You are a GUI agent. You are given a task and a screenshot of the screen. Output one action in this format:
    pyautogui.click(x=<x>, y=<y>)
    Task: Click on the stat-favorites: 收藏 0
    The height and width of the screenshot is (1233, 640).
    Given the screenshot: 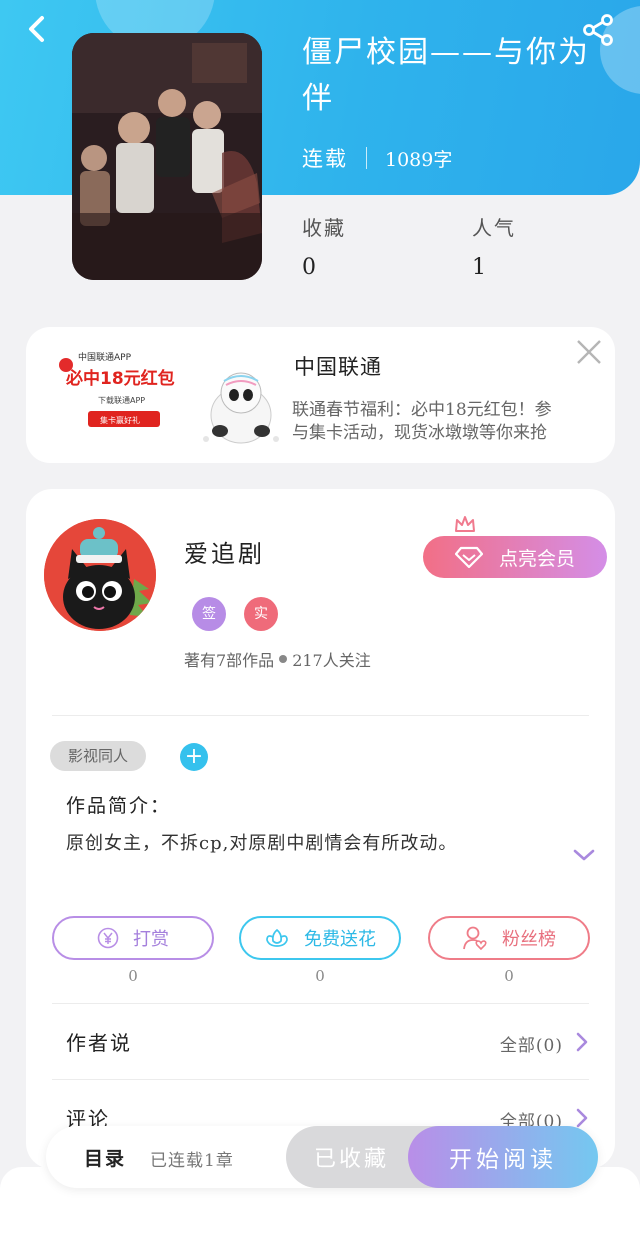 What is the action you would take?
    pyautogui.click(x=324, y=246)
    